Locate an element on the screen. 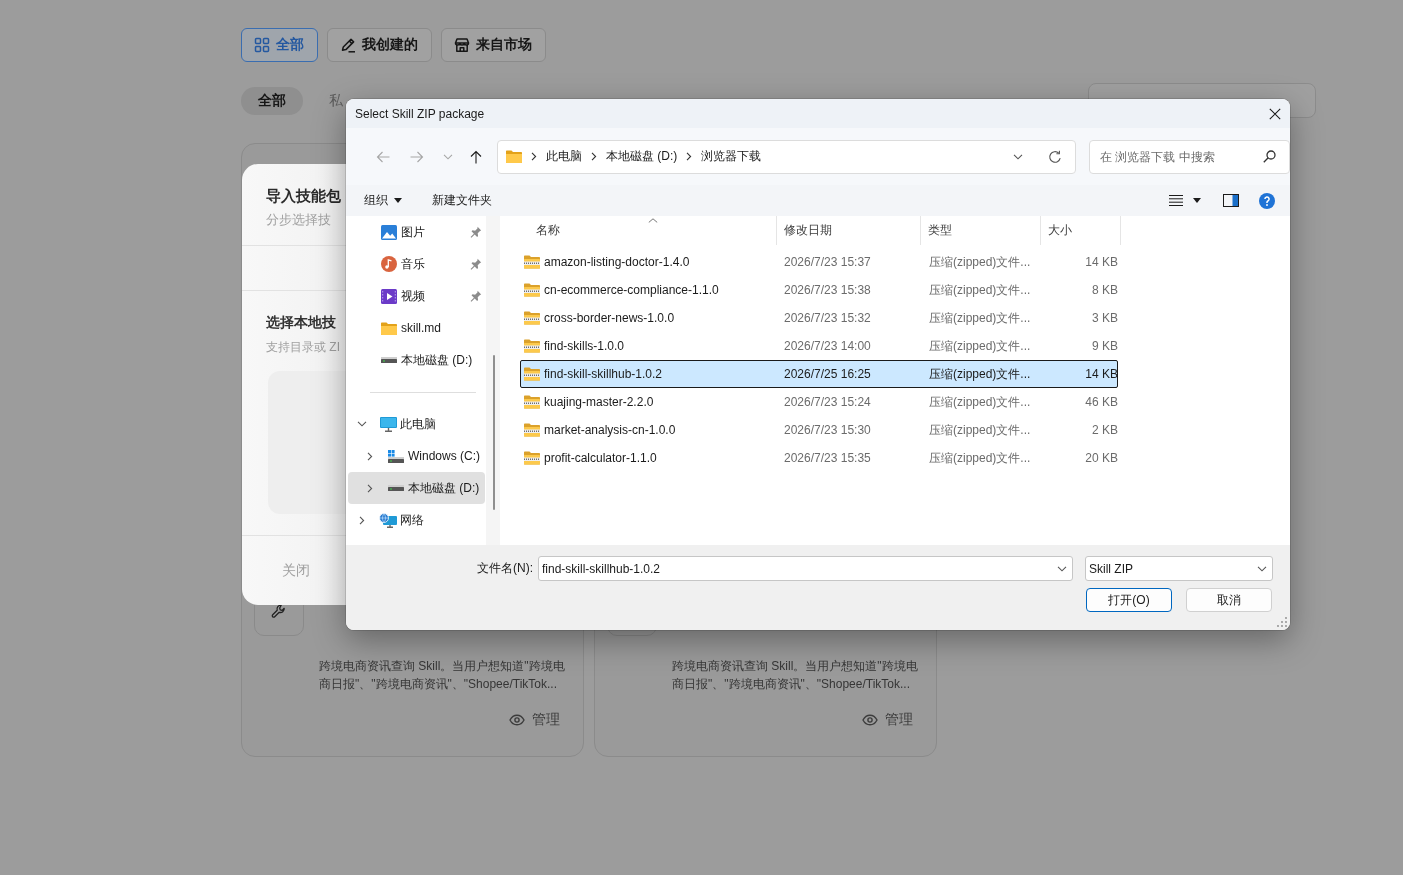  filter-tab: 全部 is located at coordinates (272, 100).